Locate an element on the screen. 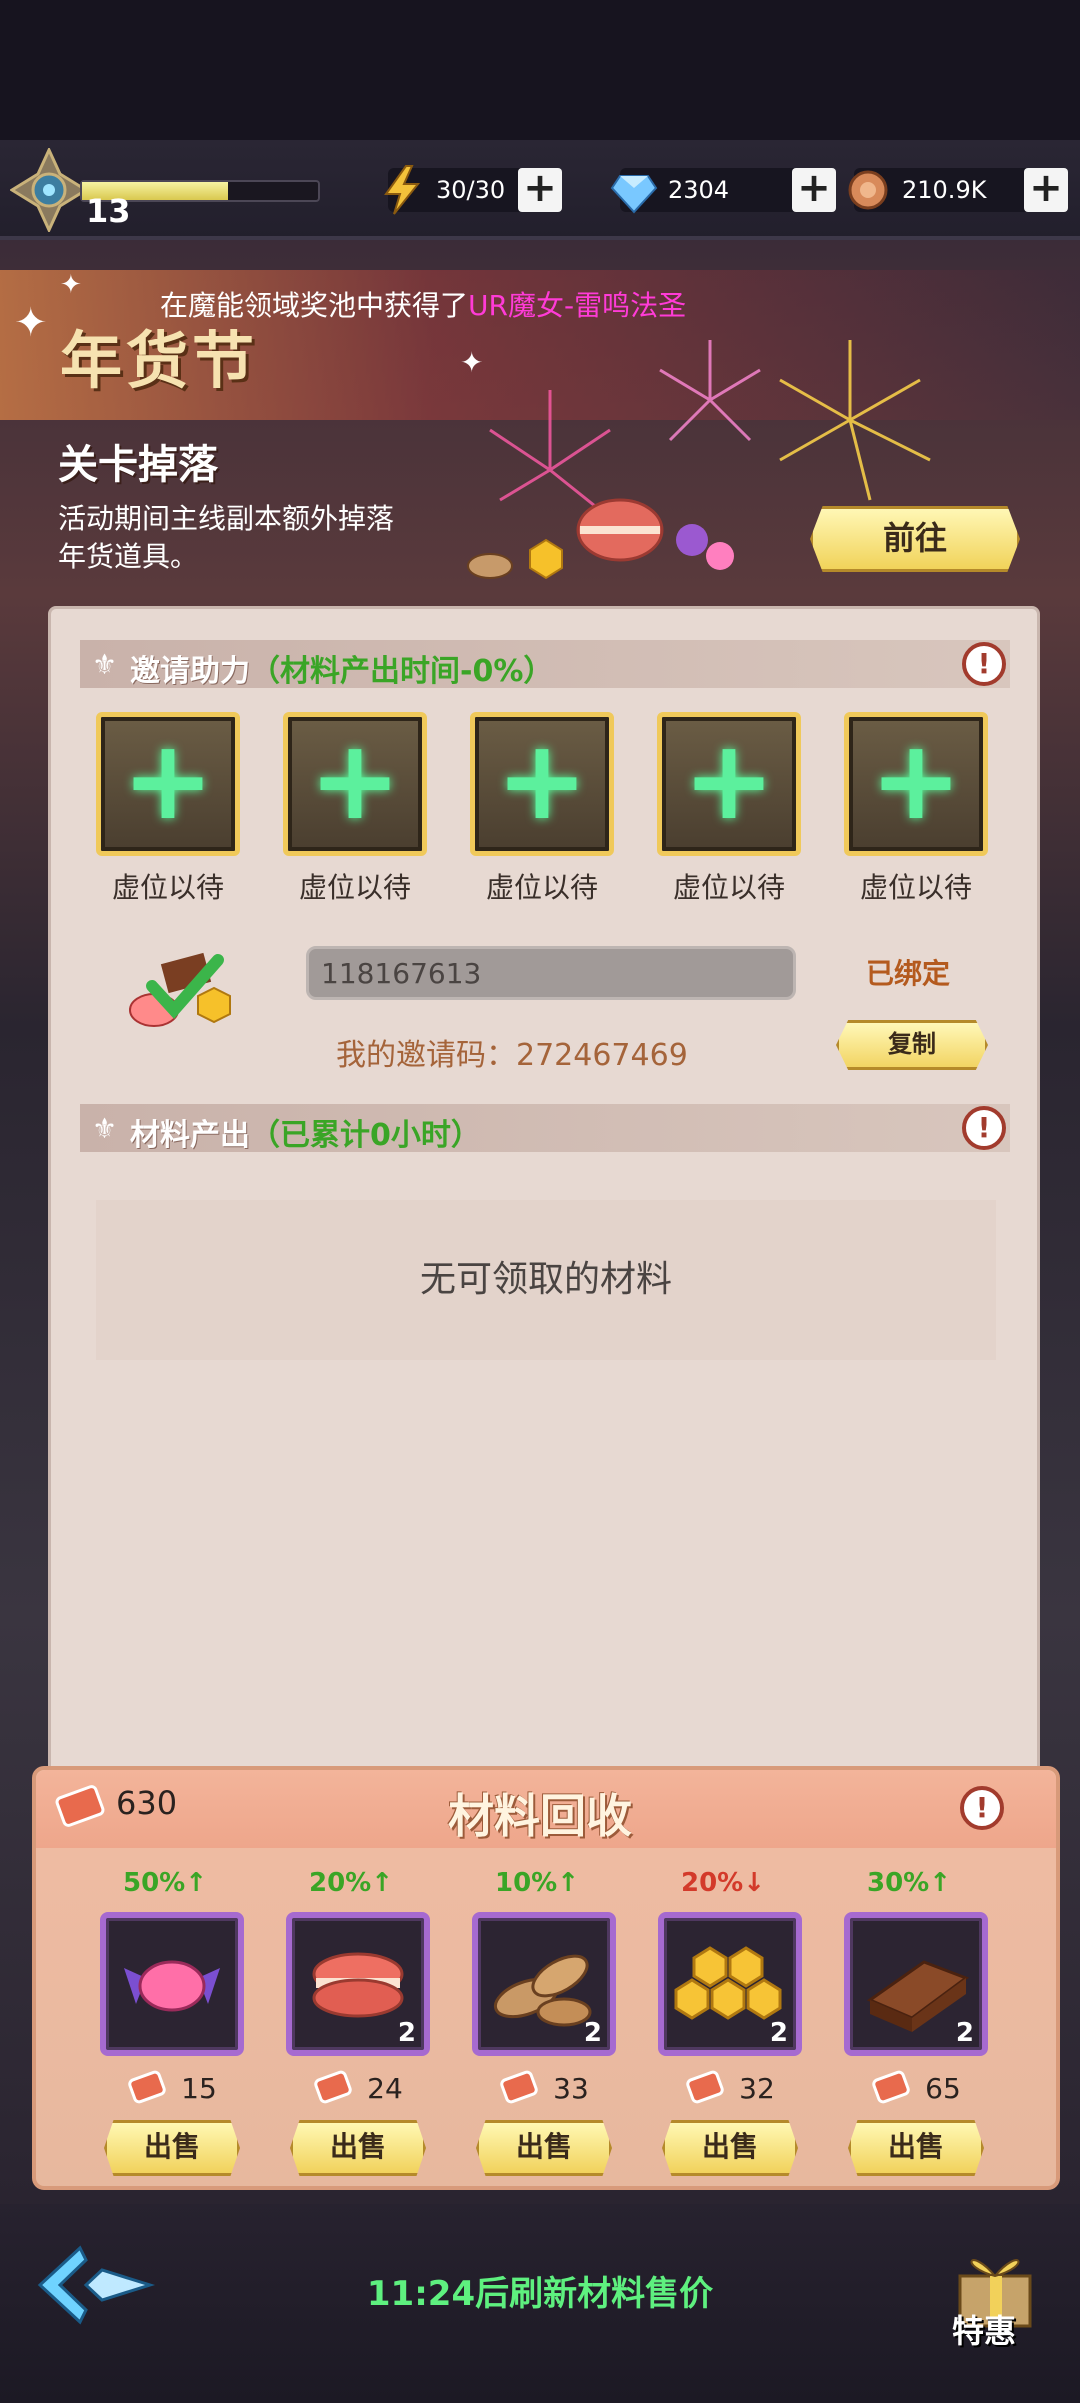 Image resolution: width=1080 pixels, height=2403 pixels. price-change: 20%↓ is located at coordinates (723, 1883).